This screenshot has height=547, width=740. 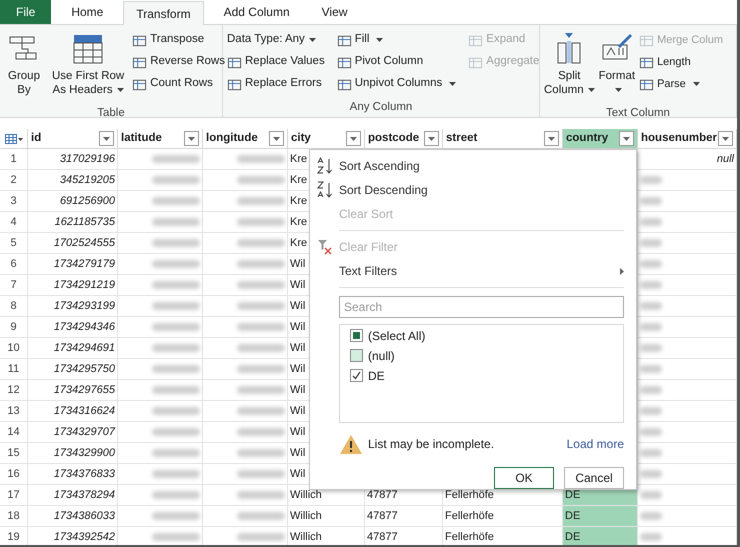 What do you see at coordinates (84, 243) in the screenshot?
I see `table-cell-text: 1702524555` at bounding box center [84, 243].